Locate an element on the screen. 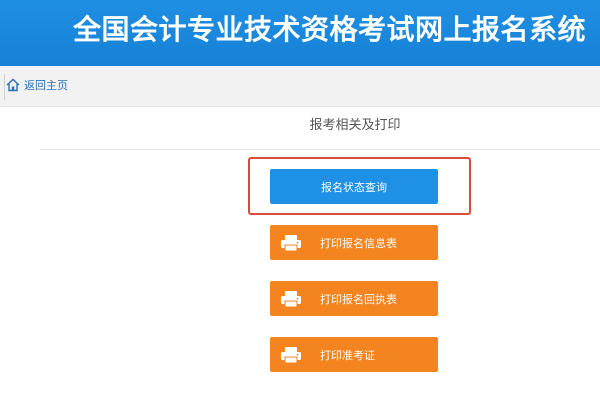 This screenshot has height=400, width=600. status-query-button: 报名状态查询 is located at coordinates (354, 186).